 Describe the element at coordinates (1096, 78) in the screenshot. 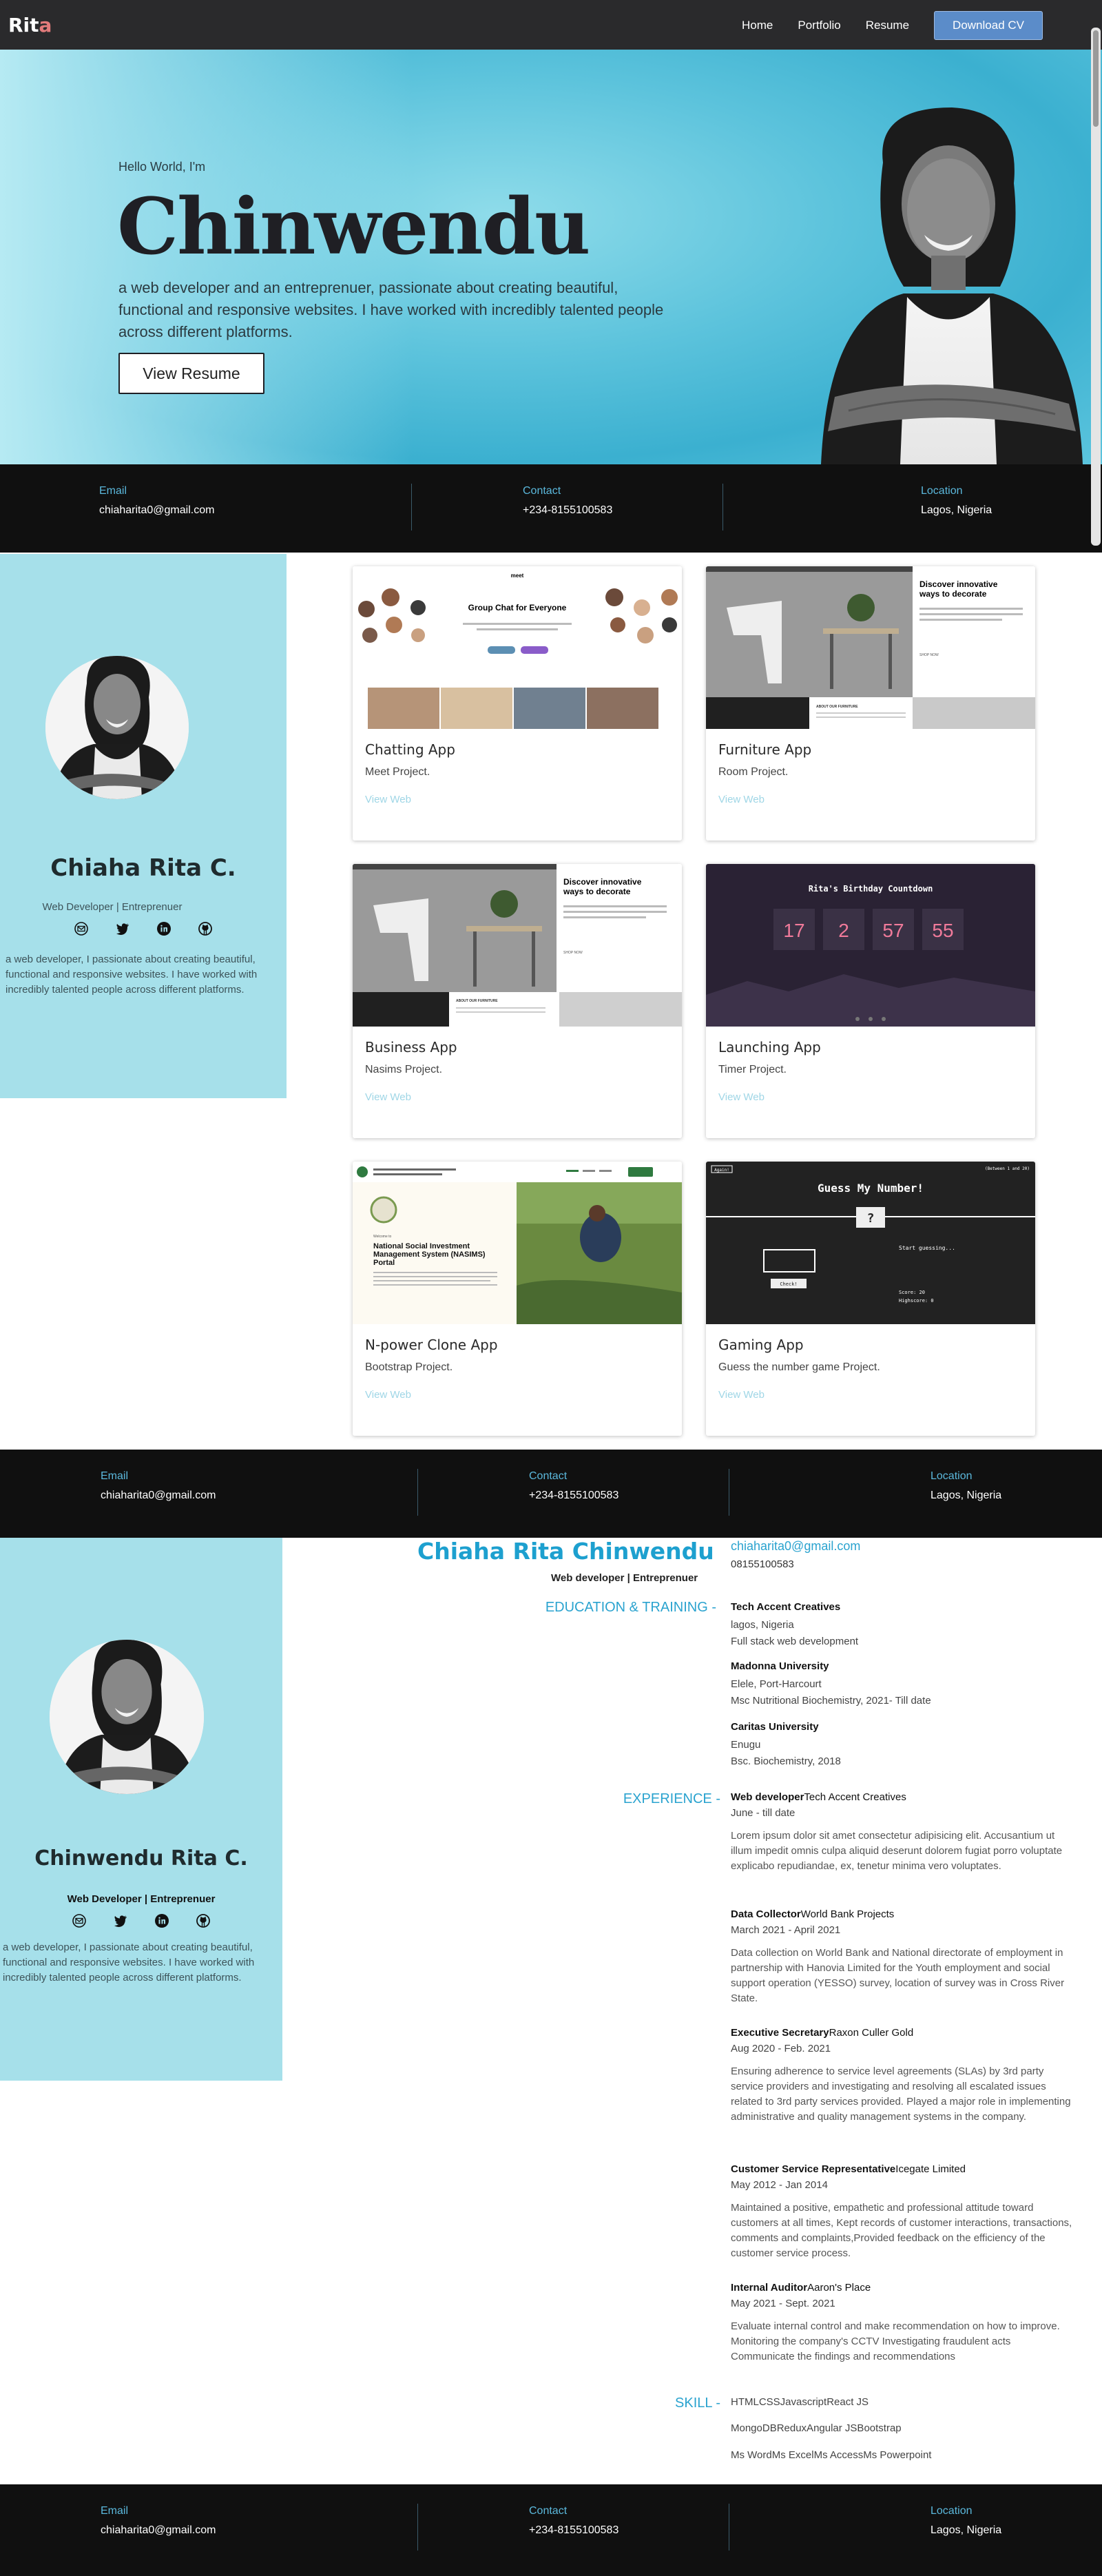

I see `scrollbar-thumb` at that location.